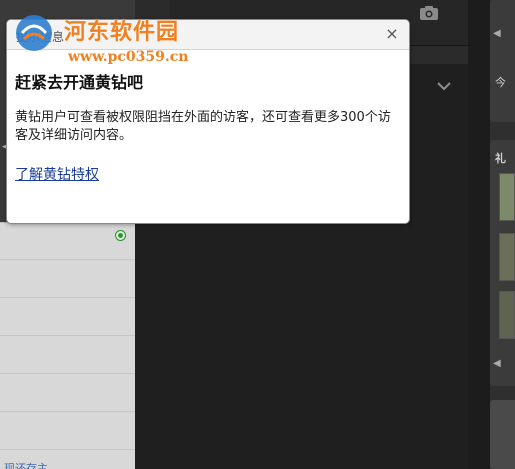 The height and width of the screenshot is (469, 515). Describe the element at coordinates (500, 82) in the screenshot. I see `right-card-text: 今` at that location.